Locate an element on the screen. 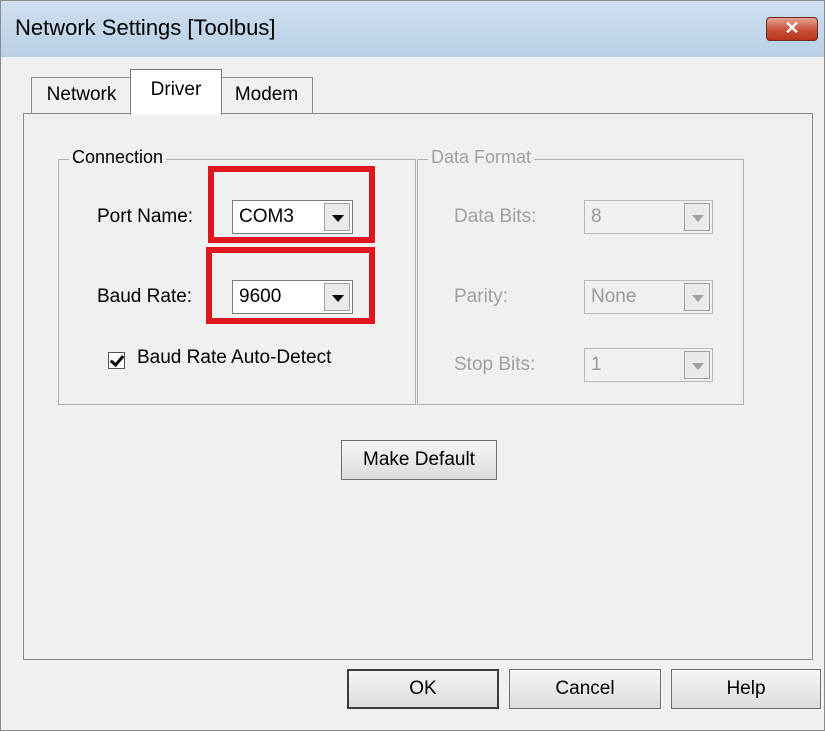 The width and height of the screenshot is (825, 731). parity-value: None is located at coordinates (614, 296).